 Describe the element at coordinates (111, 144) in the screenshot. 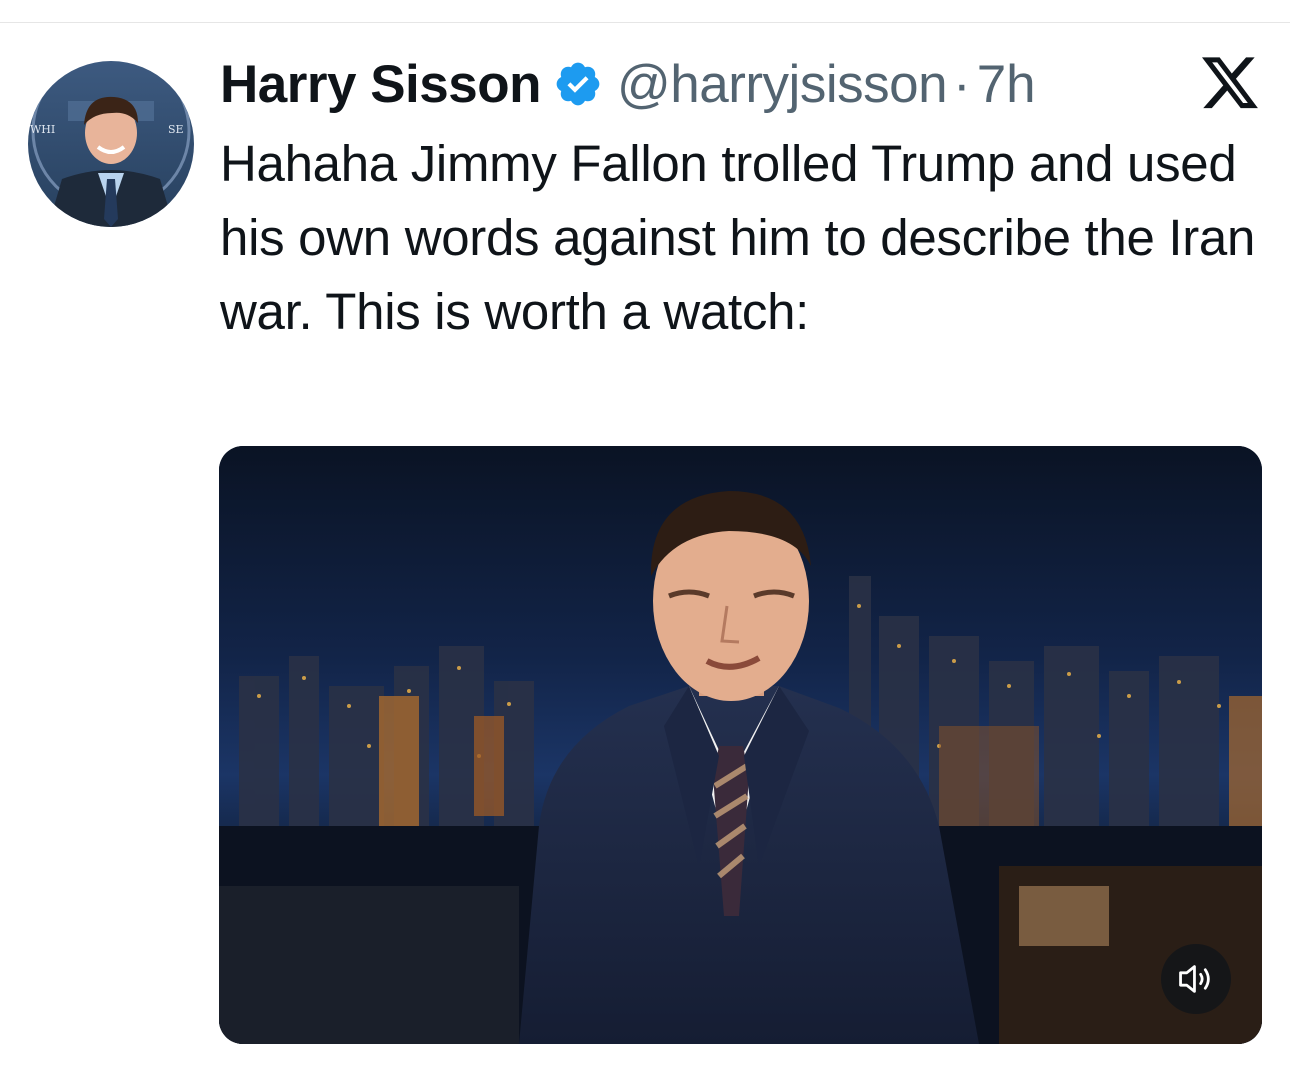

I see `avatar: WHI SE` at that location.